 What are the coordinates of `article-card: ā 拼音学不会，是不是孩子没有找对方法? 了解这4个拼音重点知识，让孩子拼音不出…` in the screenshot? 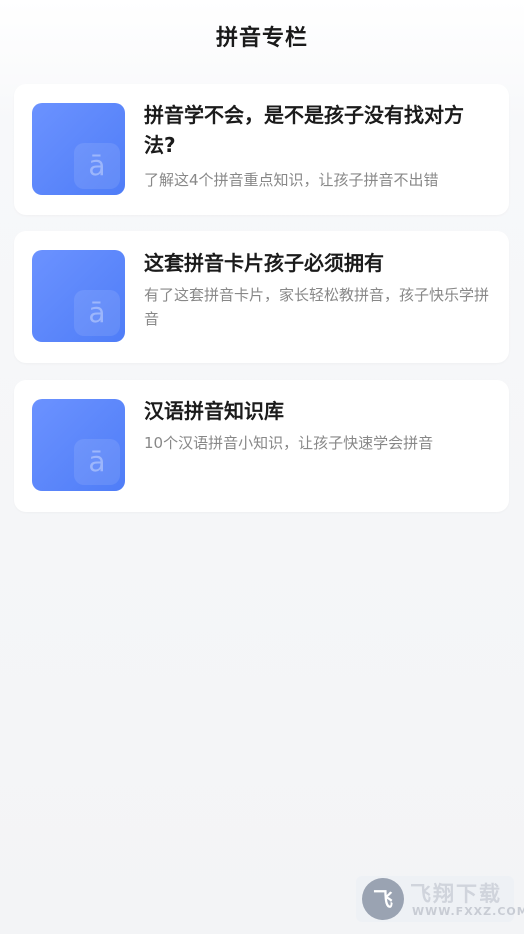 It's located at (261, 149).